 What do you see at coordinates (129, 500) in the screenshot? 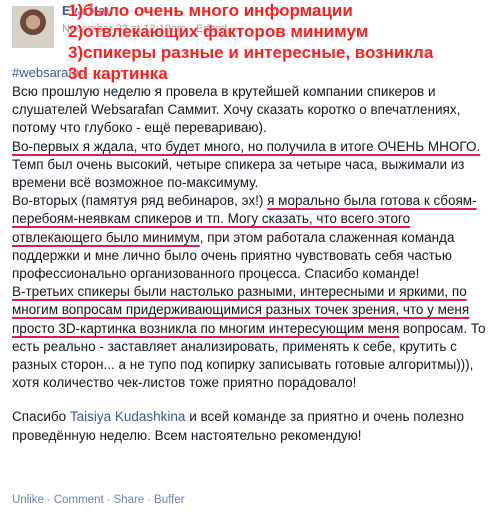
I see `share-link: Share` at bounding box center [129, 500].